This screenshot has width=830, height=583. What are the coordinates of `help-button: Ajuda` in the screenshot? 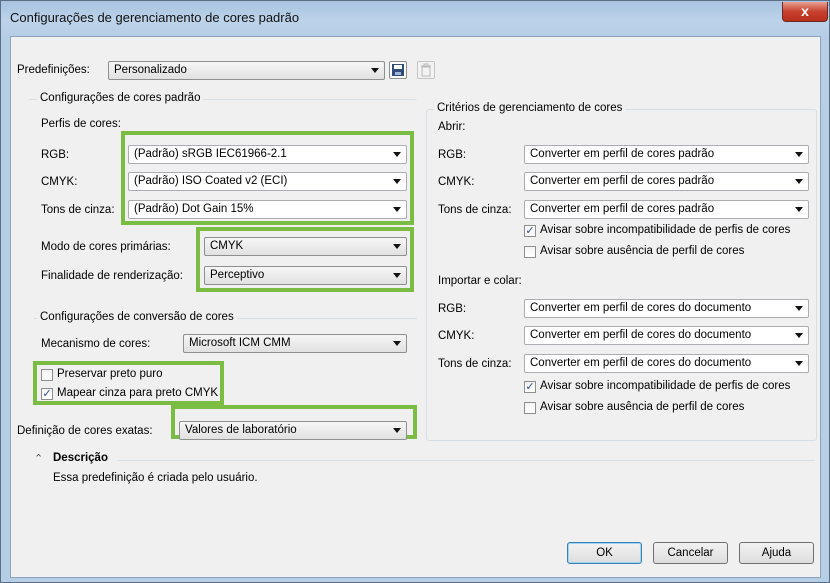 It's located at (776, 553).